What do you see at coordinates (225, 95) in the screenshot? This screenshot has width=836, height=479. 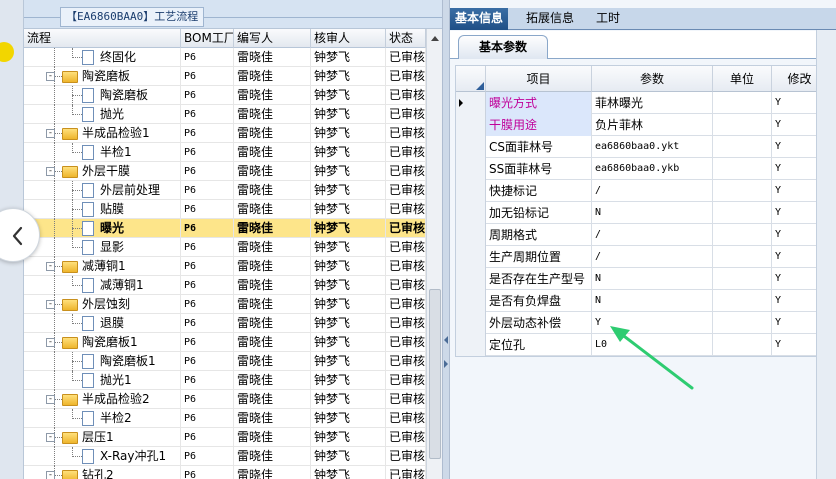 I see `tree-row: 陶瓷磨板 P6 雷晓佳 钟梦飞 已审核` at bounding box center [225, 95].